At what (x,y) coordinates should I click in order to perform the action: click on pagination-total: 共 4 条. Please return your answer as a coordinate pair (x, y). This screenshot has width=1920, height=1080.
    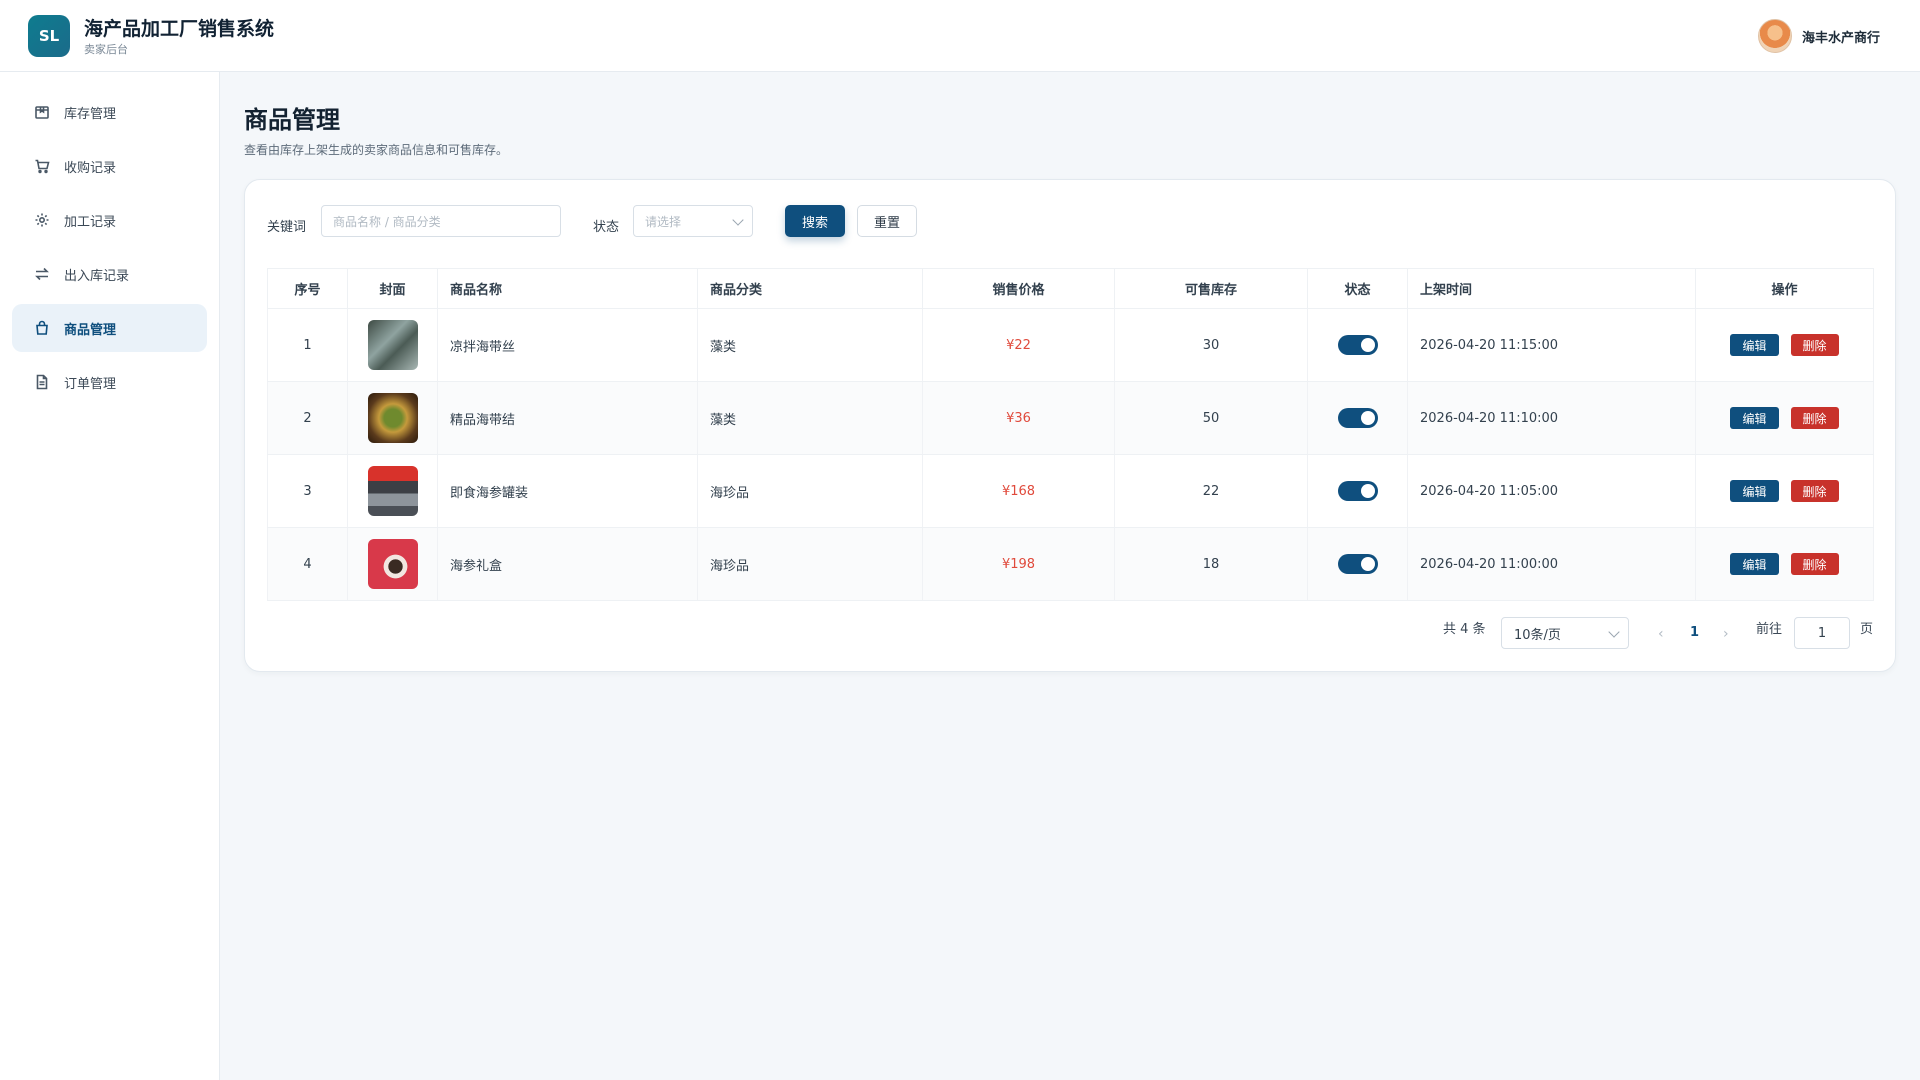
    Looking at the image, I should click on (1464, 629).